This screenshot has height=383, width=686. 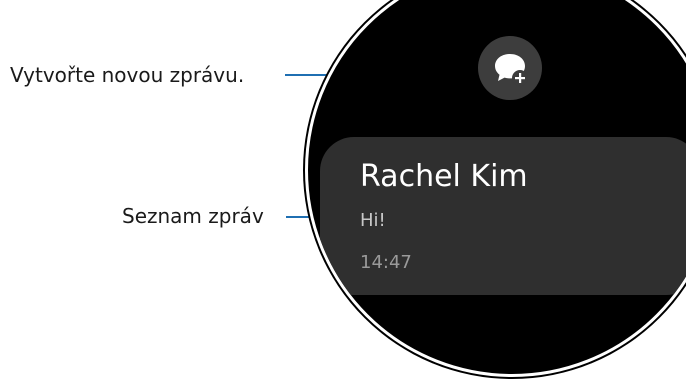 I want to click on contact-name: Rachel Kim, so click(x=444, y=176).